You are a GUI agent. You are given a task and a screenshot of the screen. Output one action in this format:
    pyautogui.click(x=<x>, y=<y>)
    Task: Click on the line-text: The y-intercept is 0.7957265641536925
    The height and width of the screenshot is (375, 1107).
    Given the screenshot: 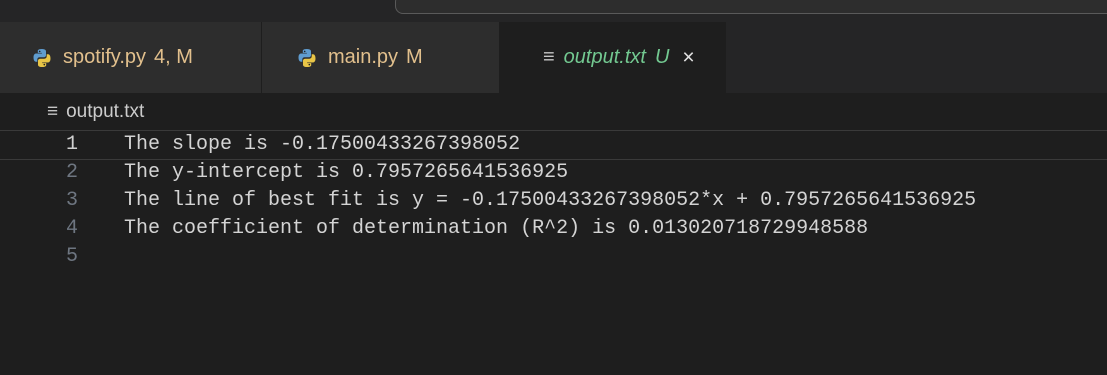 What is the action you would take?
    pyautogui.click(x=346, y=173)
    